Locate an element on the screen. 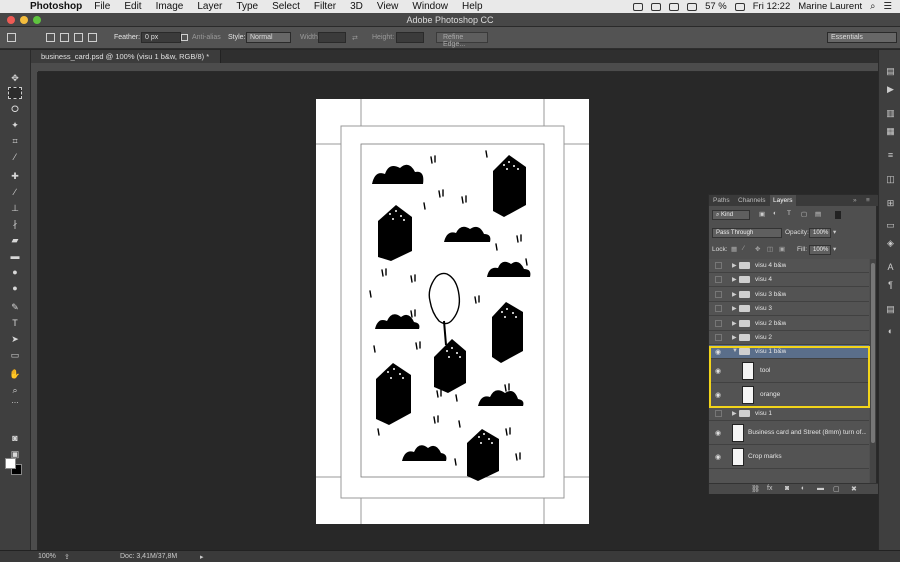  lock-position-icon: ✥ is located at coordinates (757, 249).